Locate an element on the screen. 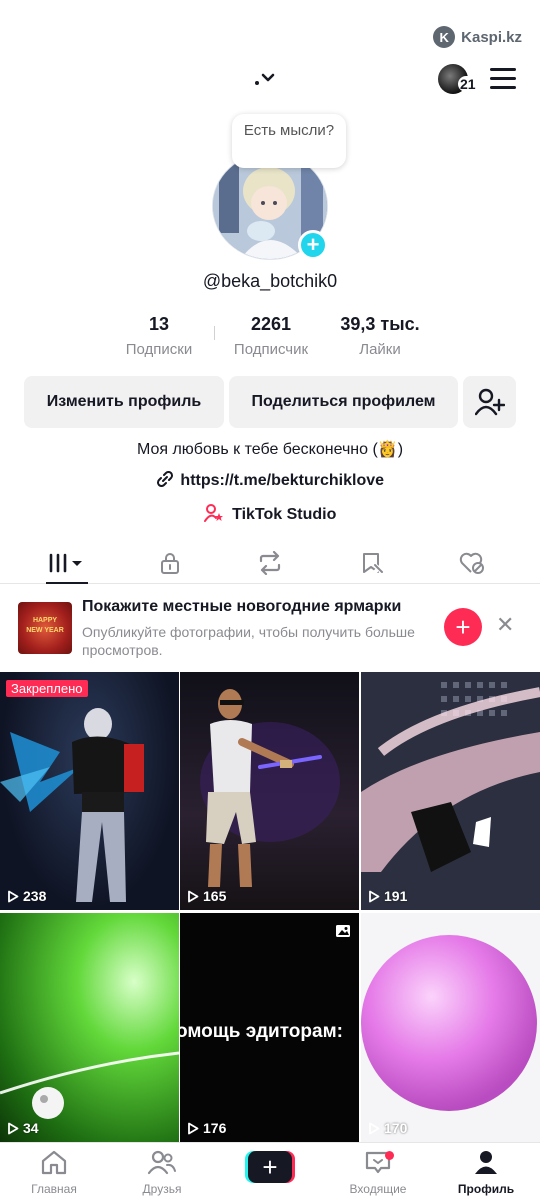  view-count: 165 is located at coordinates (215, 896).